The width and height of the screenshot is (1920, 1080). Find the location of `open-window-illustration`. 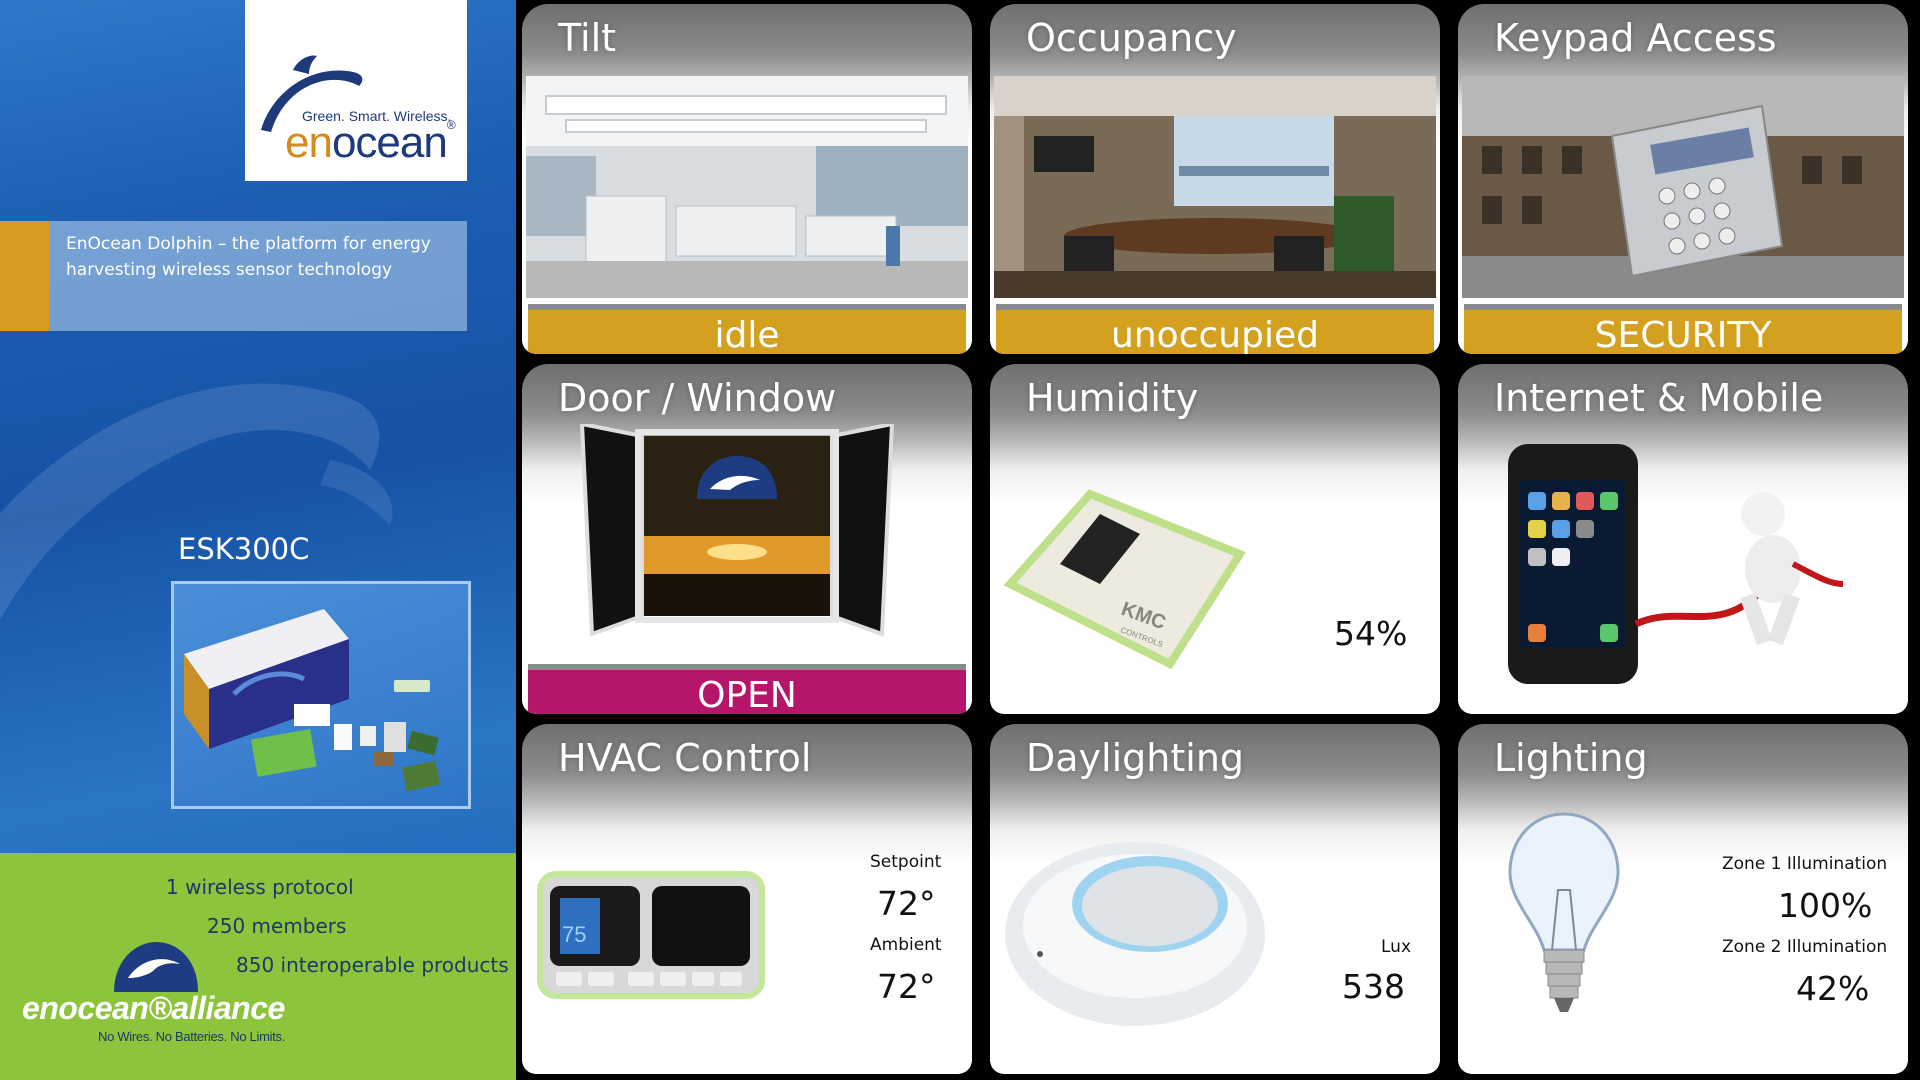

open-window-illustration is located at coordinates (742, 532).